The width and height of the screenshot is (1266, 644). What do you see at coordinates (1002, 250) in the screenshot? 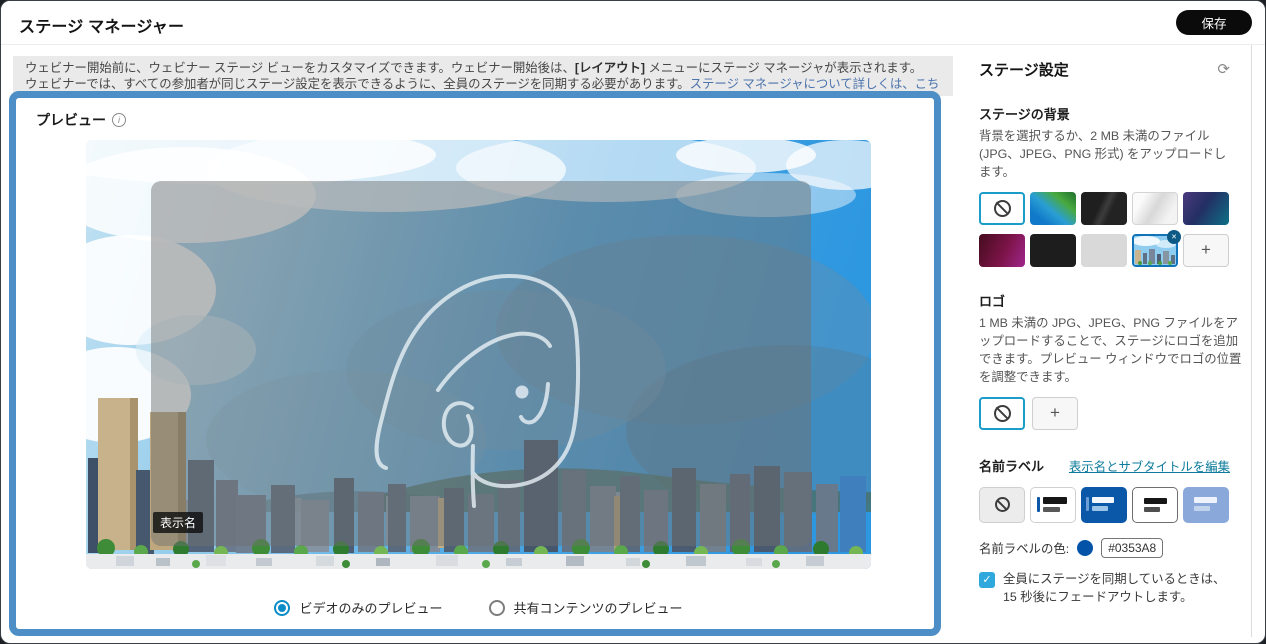
I see `background-magenta-swatch` at bounding box center [1002, 250].